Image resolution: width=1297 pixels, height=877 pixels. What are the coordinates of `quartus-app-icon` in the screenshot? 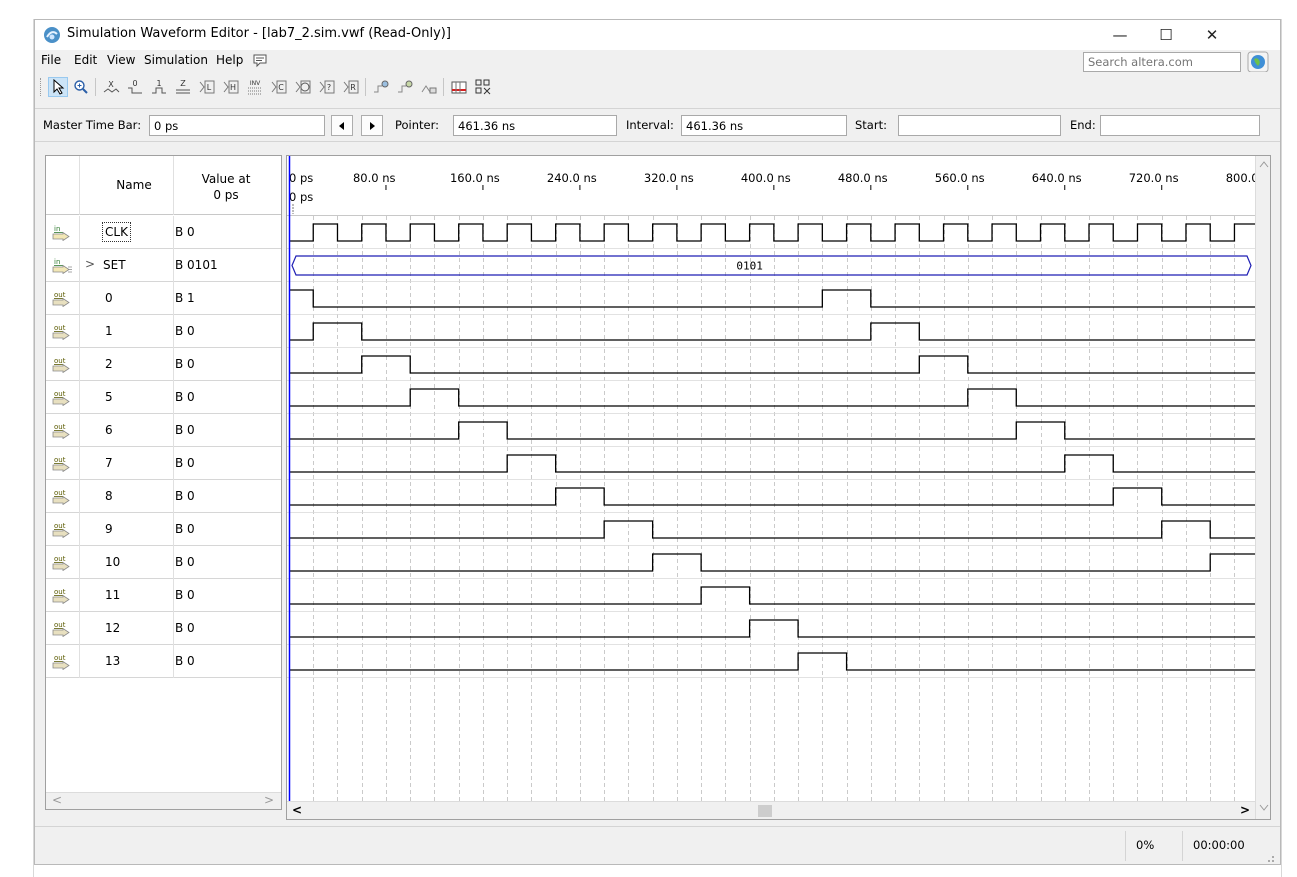 It's located at (52, 35).